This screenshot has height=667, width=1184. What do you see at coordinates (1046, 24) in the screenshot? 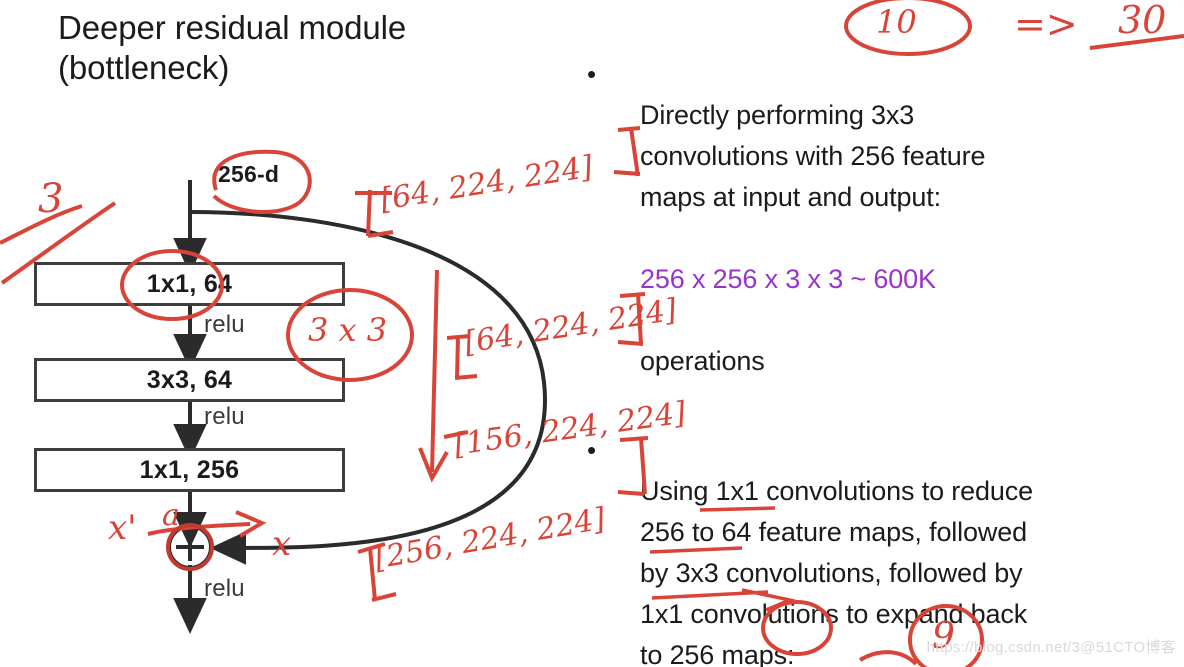
I see `ink-annotation-implies: =>` at bounding box center [1046, 24].